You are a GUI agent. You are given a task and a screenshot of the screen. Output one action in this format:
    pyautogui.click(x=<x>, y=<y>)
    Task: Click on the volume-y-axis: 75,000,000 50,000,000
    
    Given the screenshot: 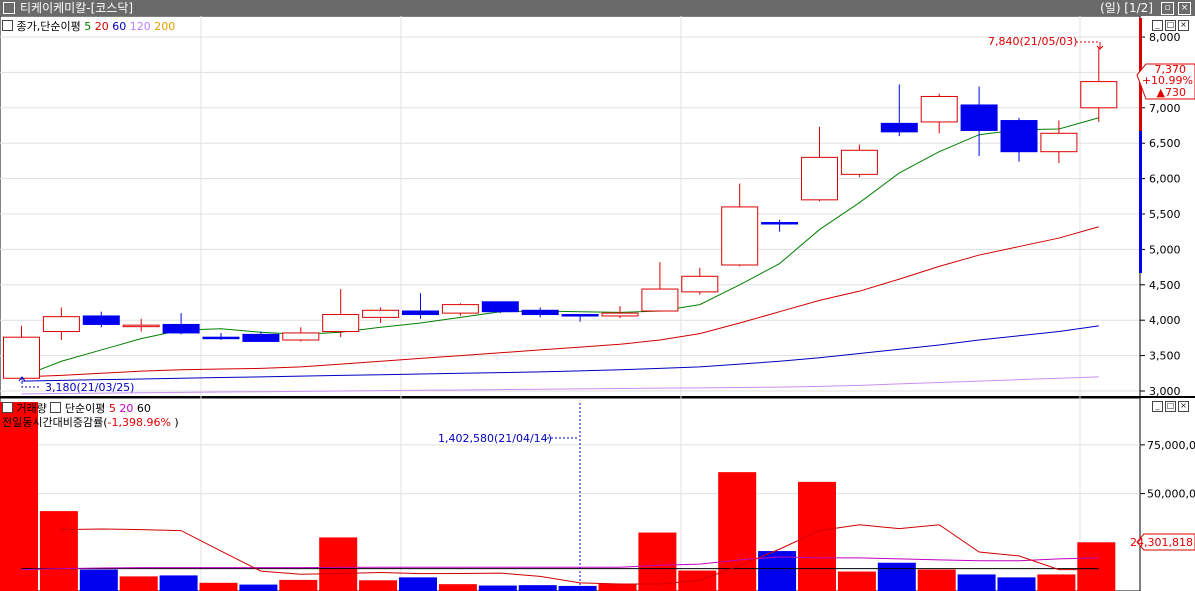 What is the action you would take?
    pyautogui.click(x=1167, y=470)
    